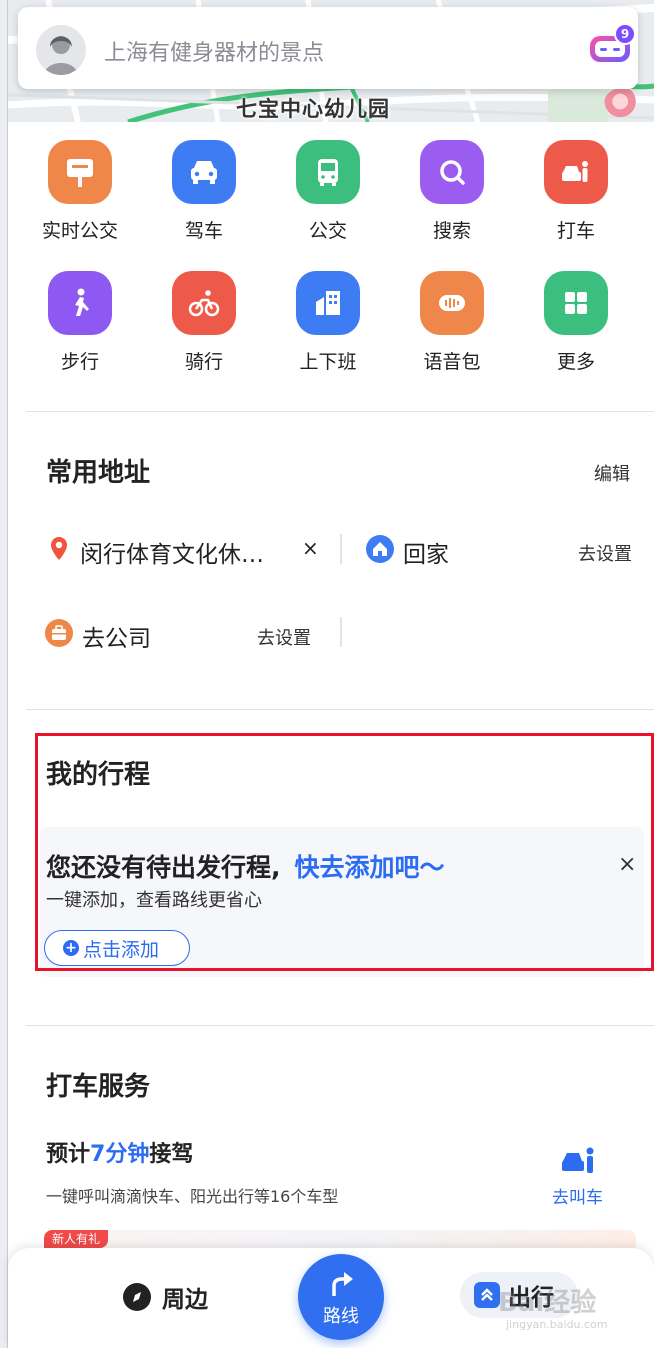  What do you see at coordinates (612, 44) in the screenshot?
I see `ai-assistant-button: 9` at bounding box center [612, 44].